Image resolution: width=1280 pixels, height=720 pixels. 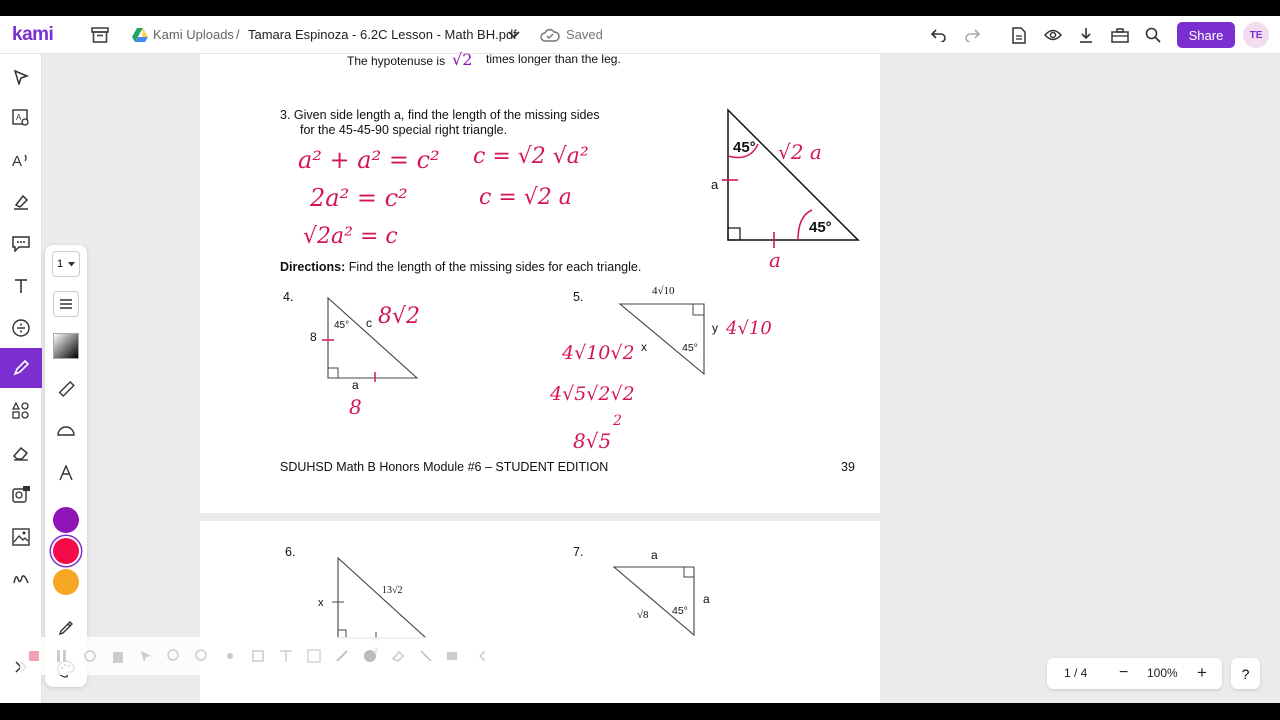 What do you see at coordinates (66, 346) in the screenshot?
I see `opacity-icon` at bounding box center [66, 346].